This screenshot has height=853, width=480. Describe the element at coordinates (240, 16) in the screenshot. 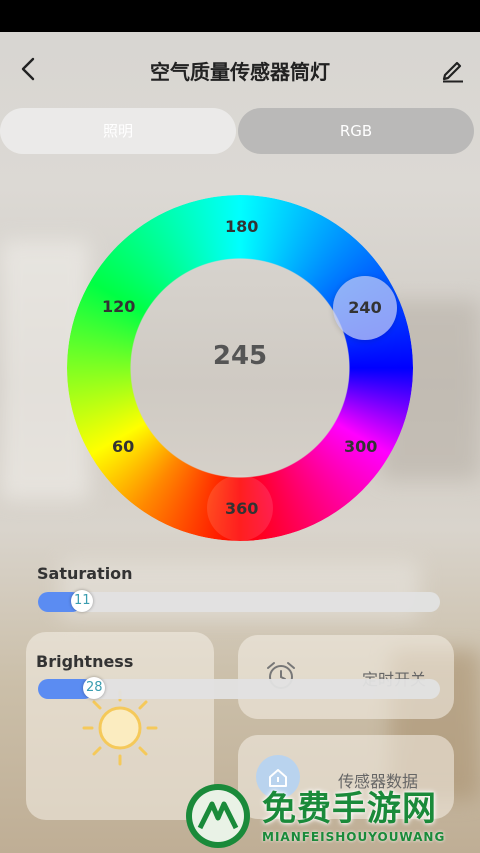

I see `status-bar` at that location.